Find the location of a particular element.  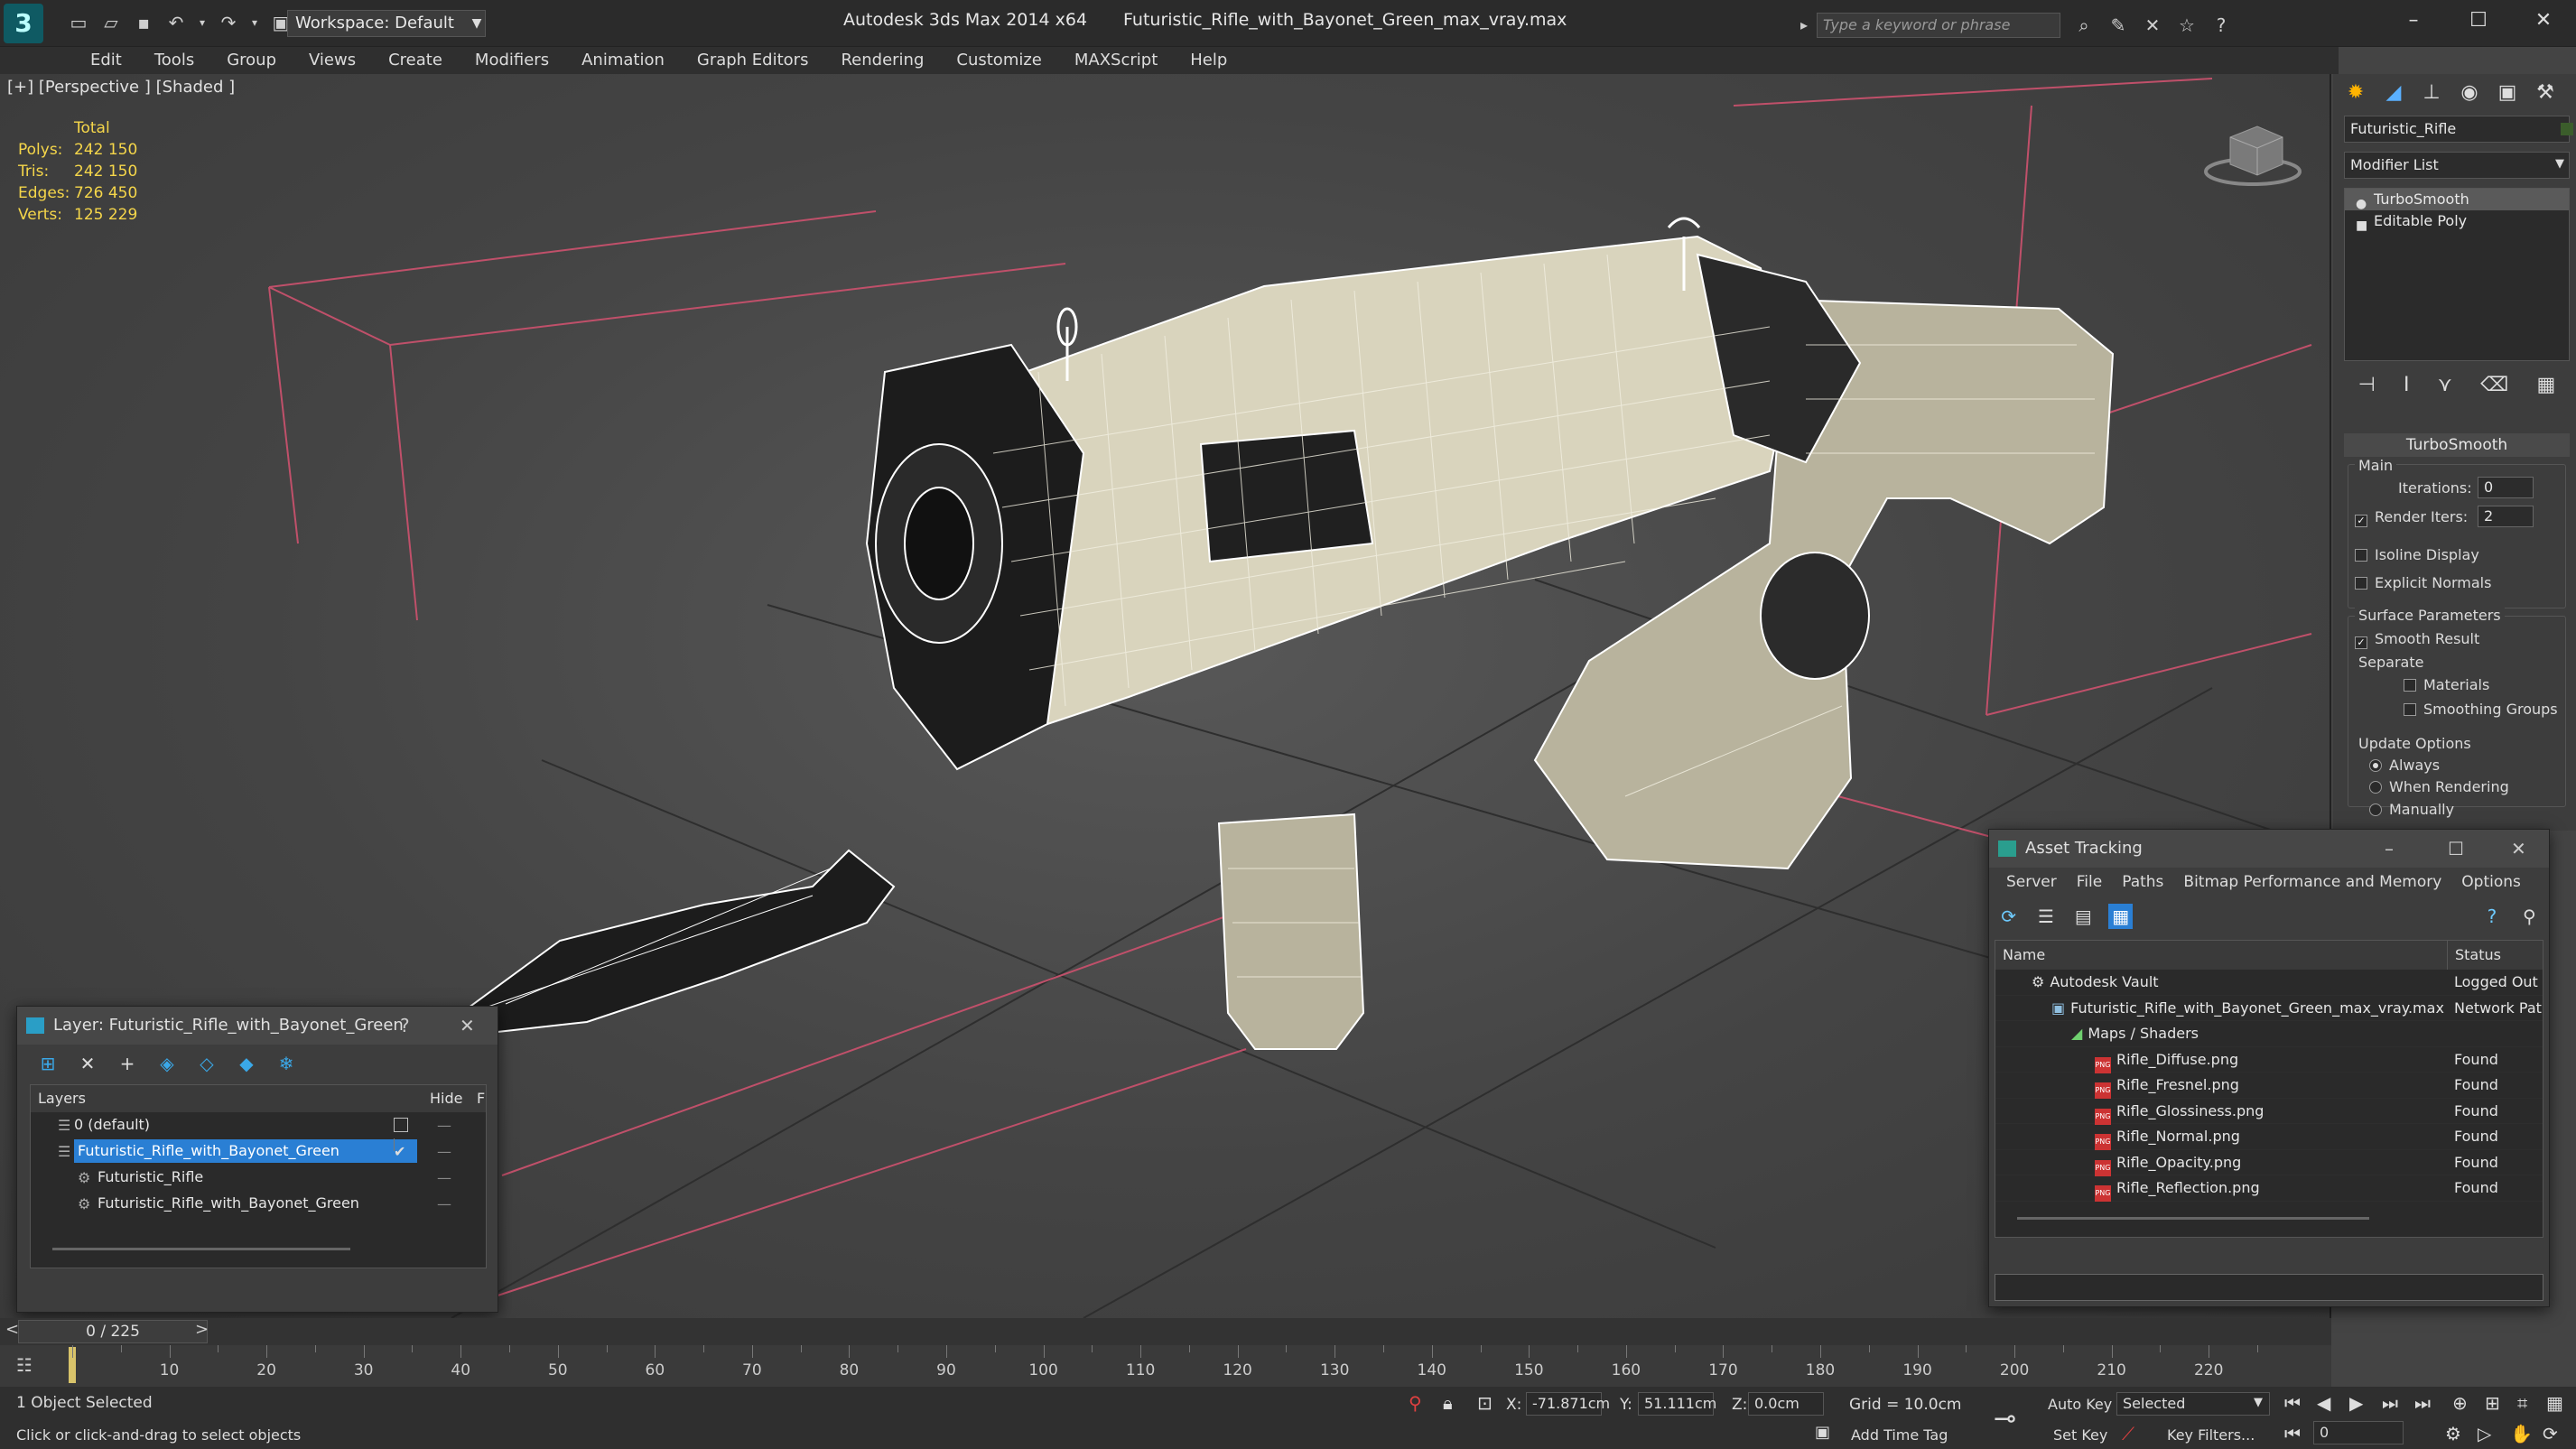

menu-group: Group is located at coordinates (251, 60).